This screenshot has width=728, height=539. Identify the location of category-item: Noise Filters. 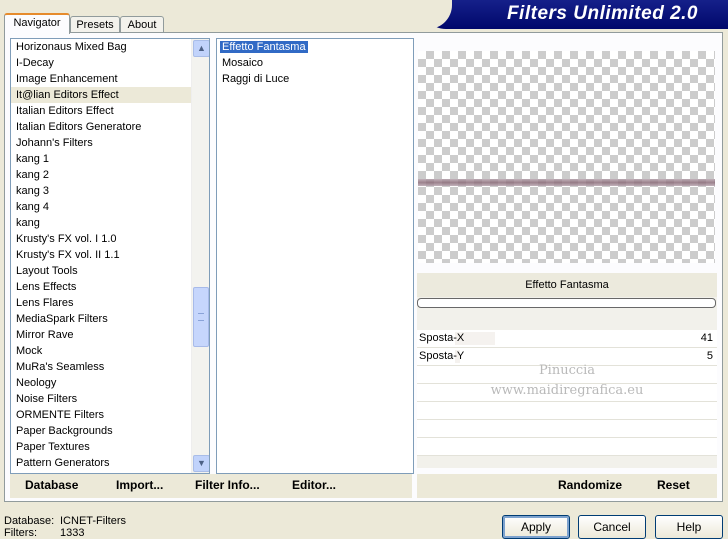
(110, 399).